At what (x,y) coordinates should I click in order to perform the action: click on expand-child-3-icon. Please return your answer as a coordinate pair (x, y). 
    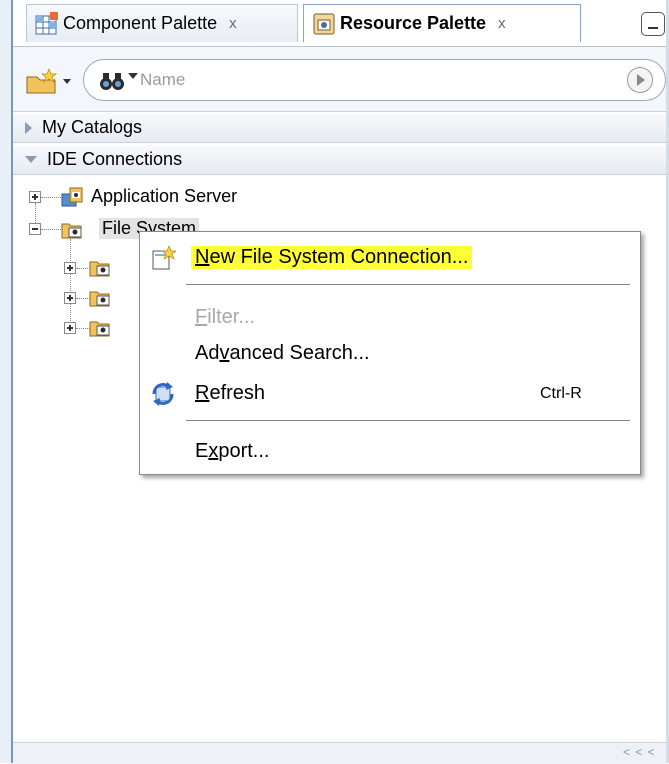
    Looking at the image, I should click on (70, 328).